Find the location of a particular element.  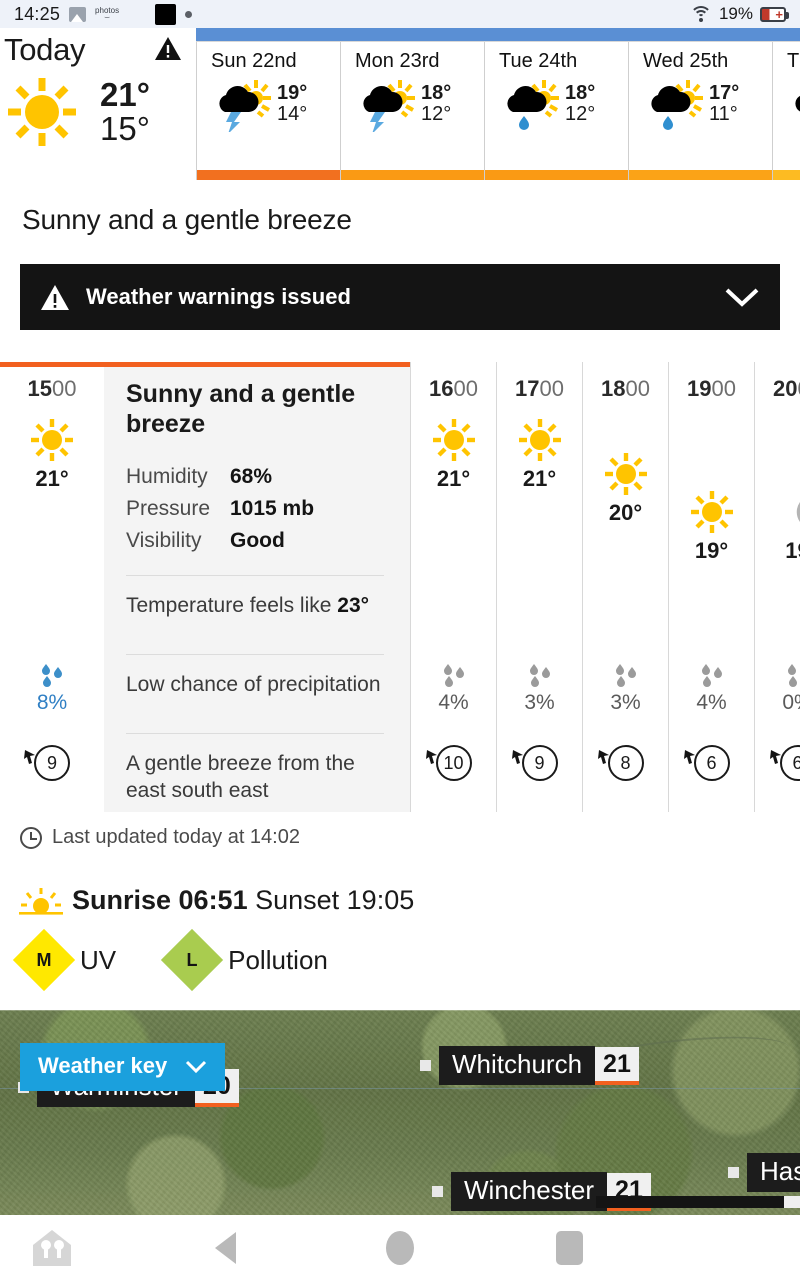

detail-title: Sunny and a gentle breeze is located at coordinates (241, 409).